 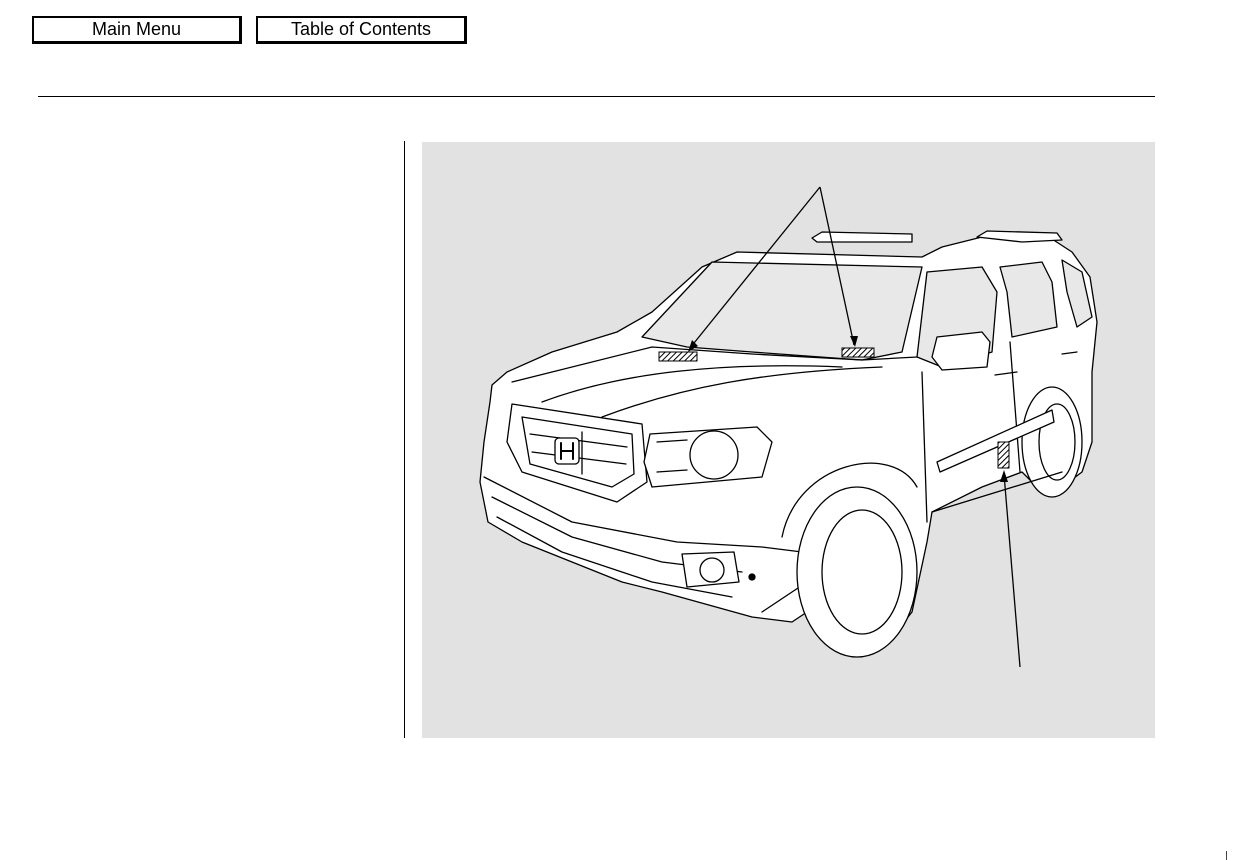 What do you see at coordinates (361, 30) in the screenshot?
I see `table-of-contents-button: Table of Contents` at bounding box center [361, 30].